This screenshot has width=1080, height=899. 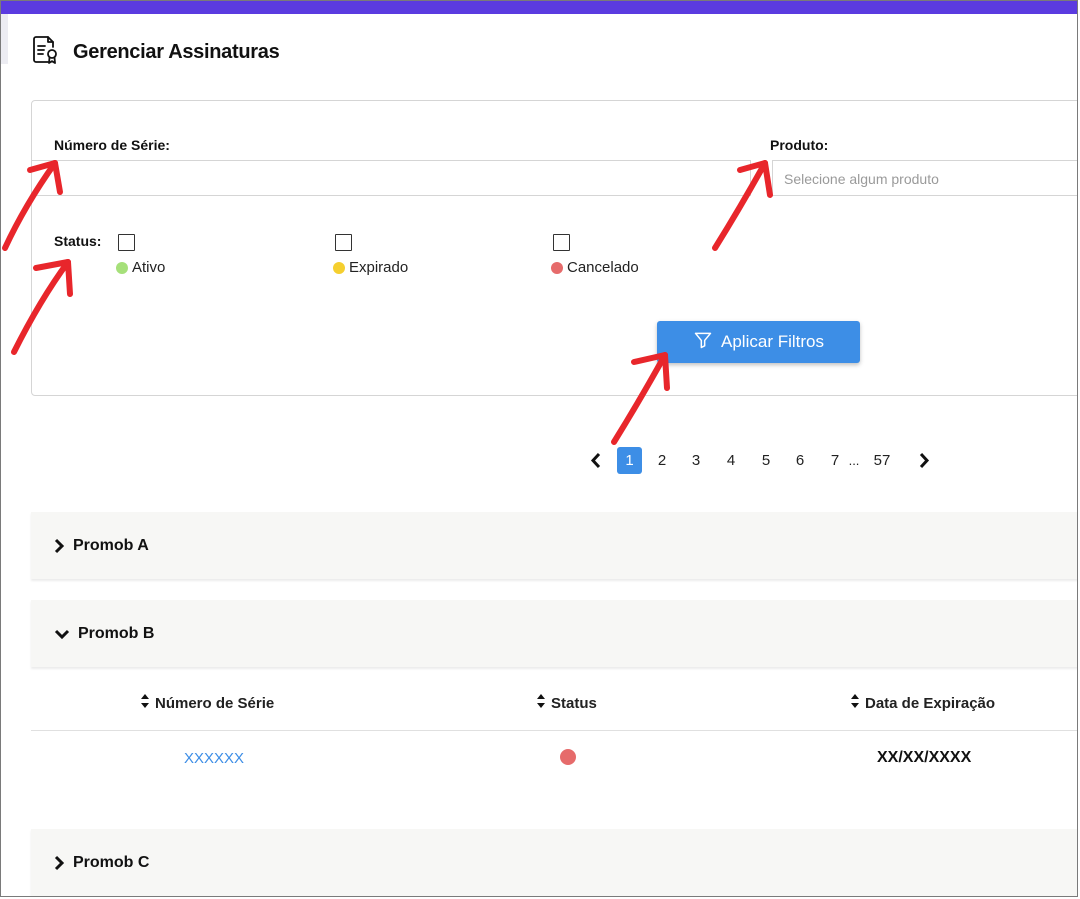 What do you see at coordinates (766, 460) in the screenshot?
I see `page-5: 5` at bounding box center [766, 460].